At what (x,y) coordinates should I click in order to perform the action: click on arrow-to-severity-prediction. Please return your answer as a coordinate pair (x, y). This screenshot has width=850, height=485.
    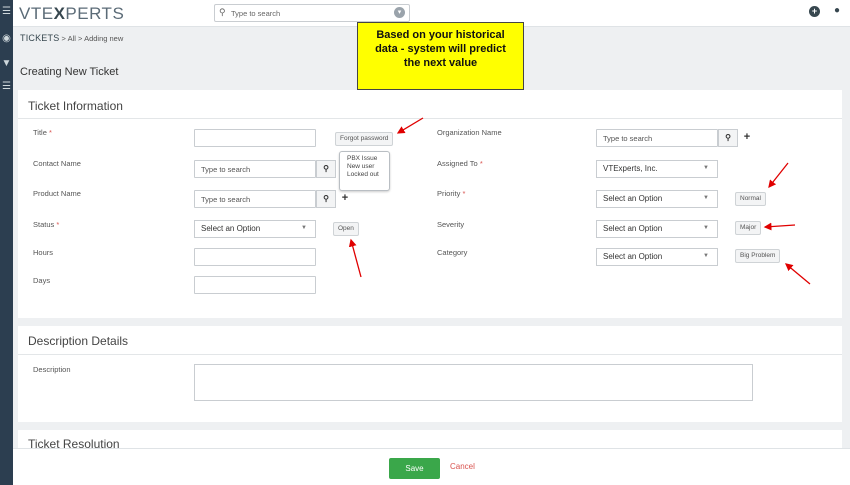
    Looking at the image, I should click on (779, 226).